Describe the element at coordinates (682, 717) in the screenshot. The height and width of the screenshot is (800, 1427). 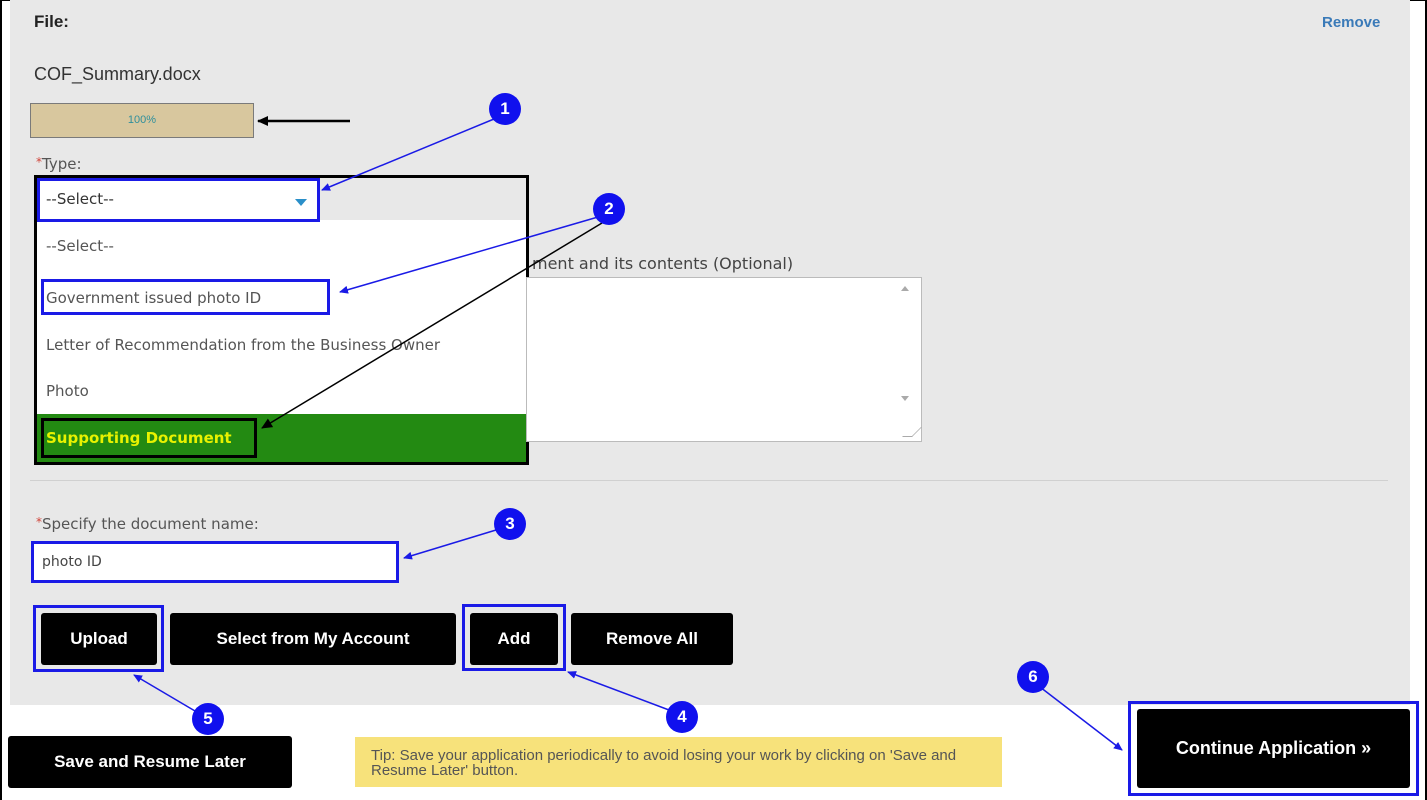
I see `callout-badge-4: 4` at that location.